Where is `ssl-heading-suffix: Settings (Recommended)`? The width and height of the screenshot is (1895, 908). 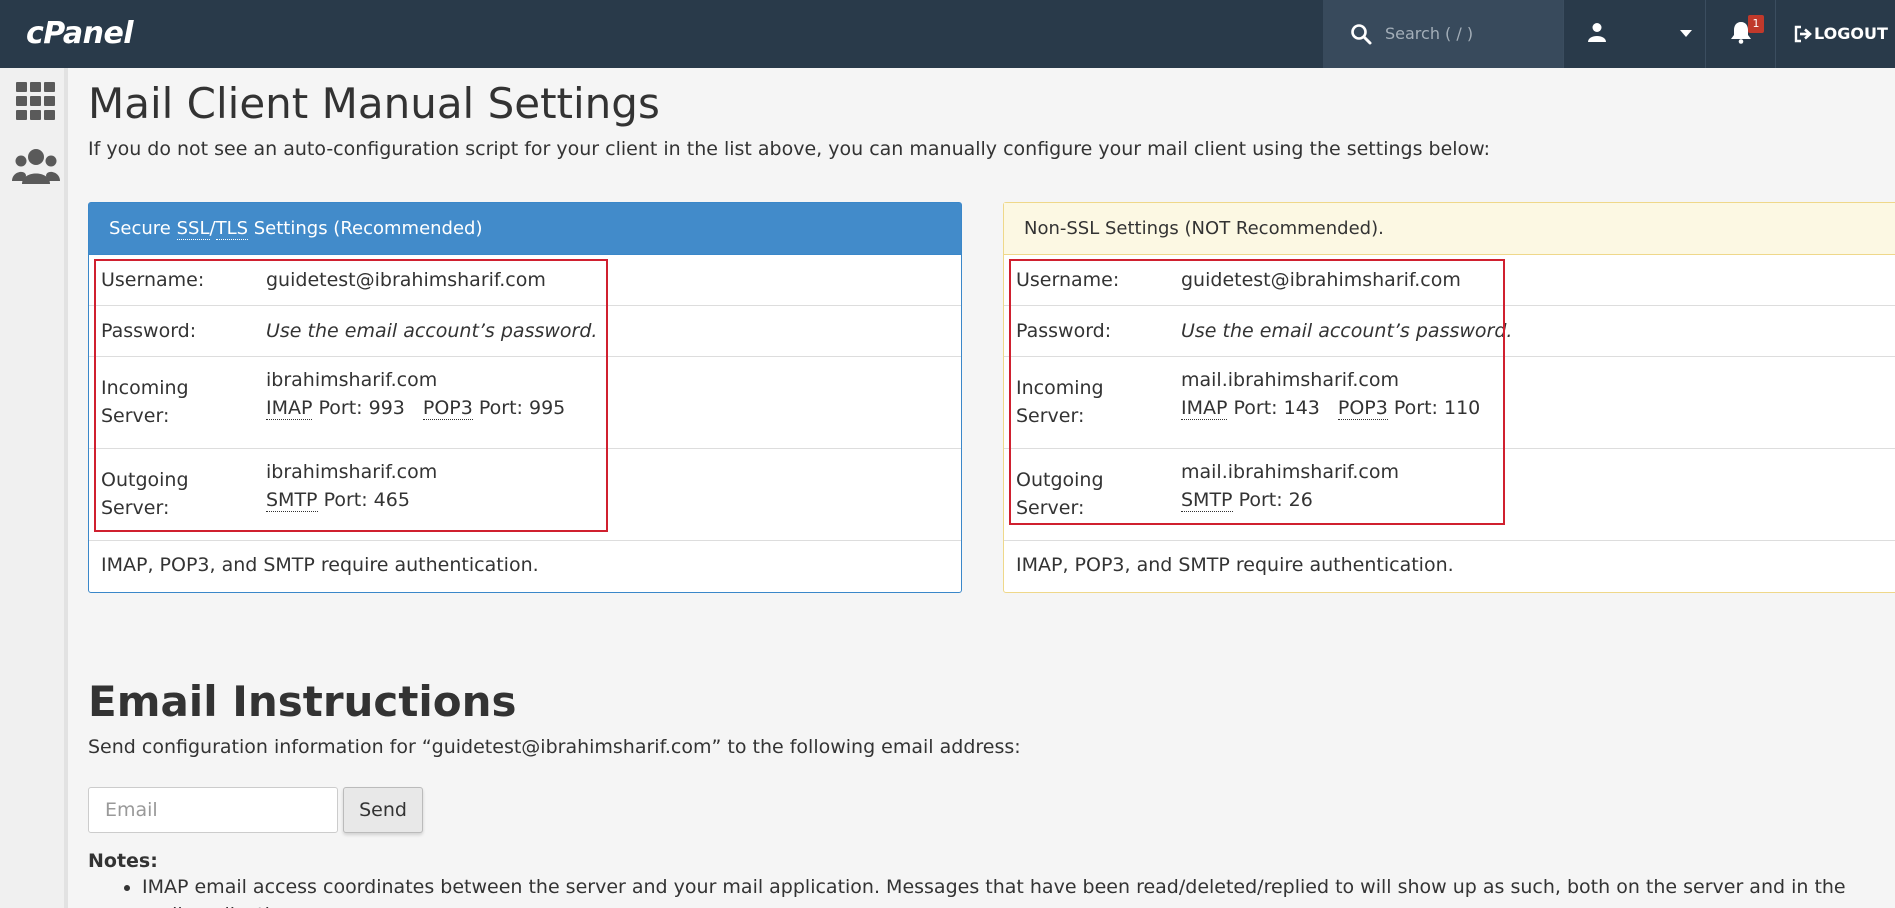 ssl-heading-suffix: Settings (Recommended) is located at coordinates (365, 228).